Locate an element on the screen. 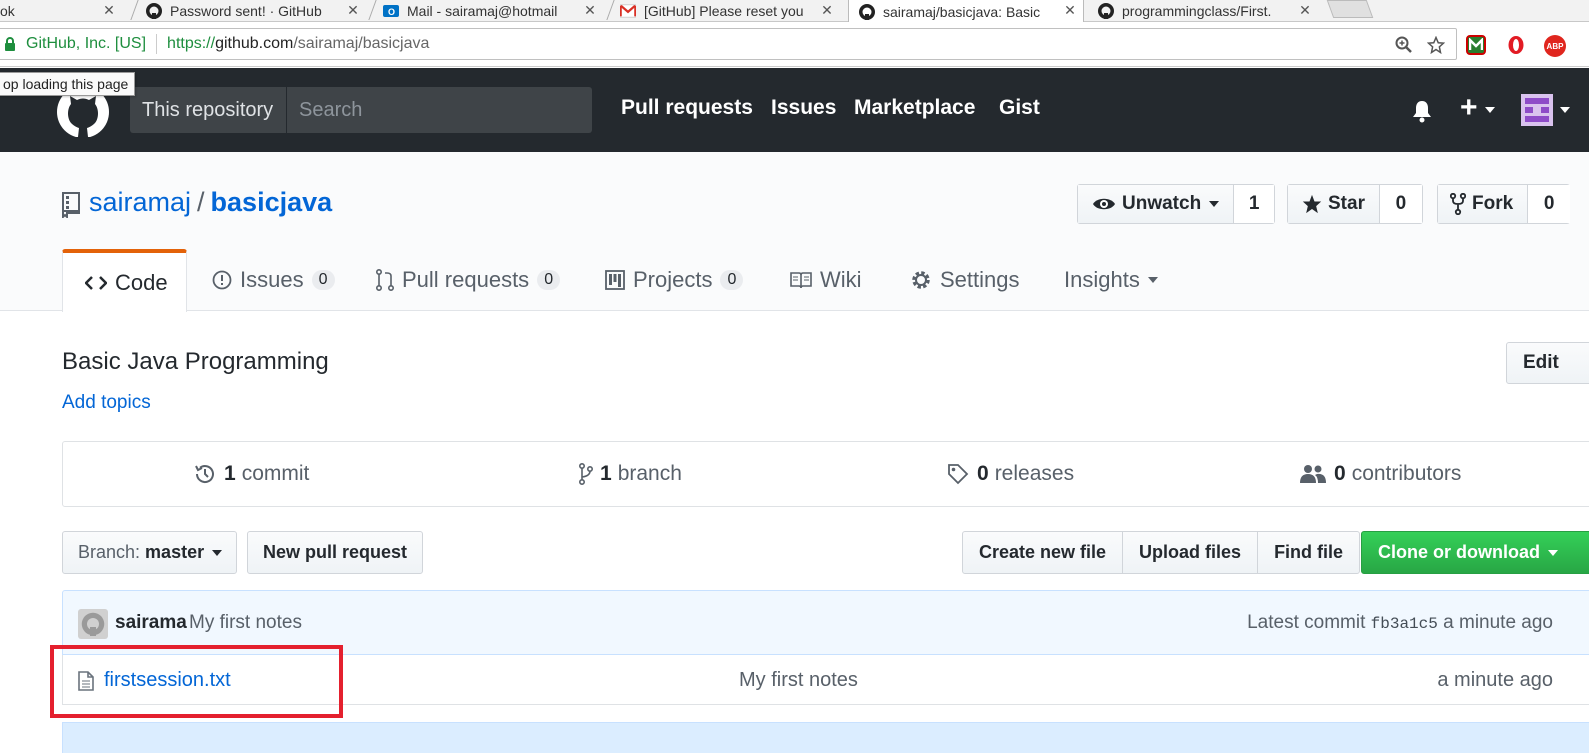  branches-summary: 1 branch is located at coordinates (630, 474).